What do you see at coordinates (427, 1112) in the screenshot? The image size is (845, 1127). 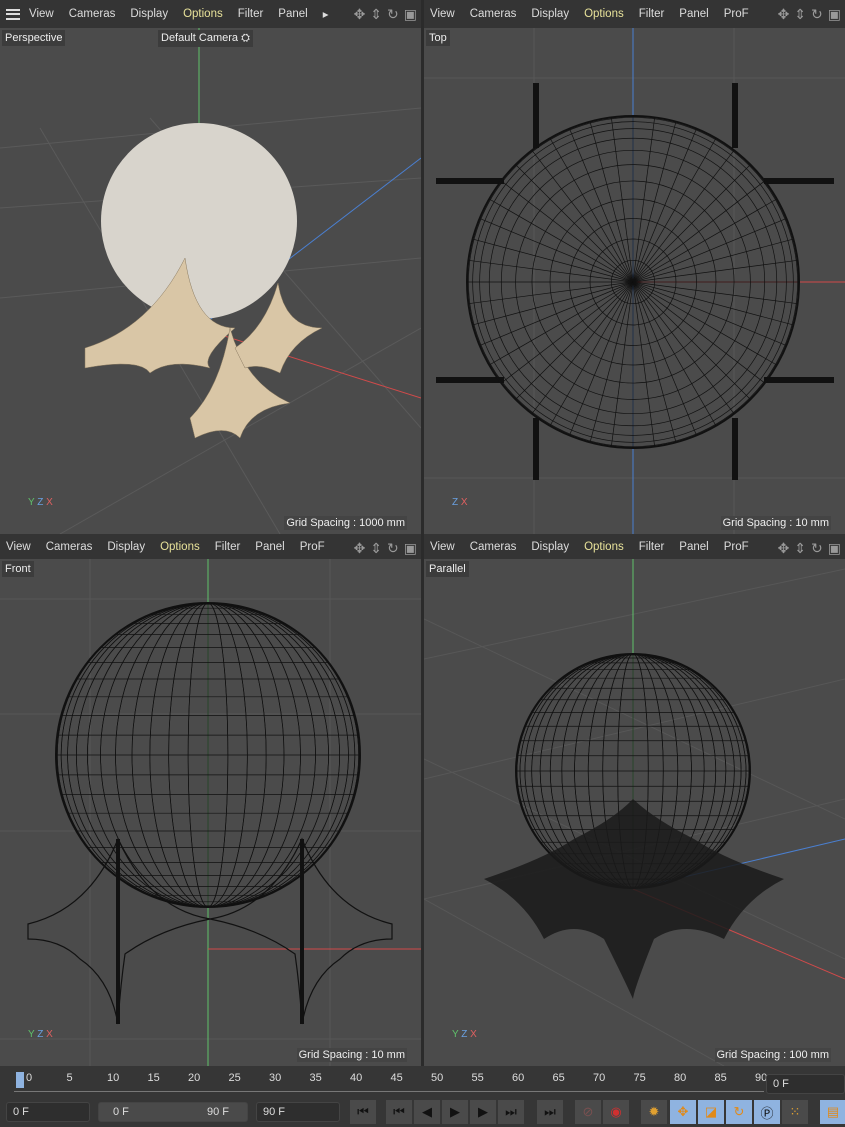 I see `previous-frame-icon: ◀` at bounding box center [427, 1112].